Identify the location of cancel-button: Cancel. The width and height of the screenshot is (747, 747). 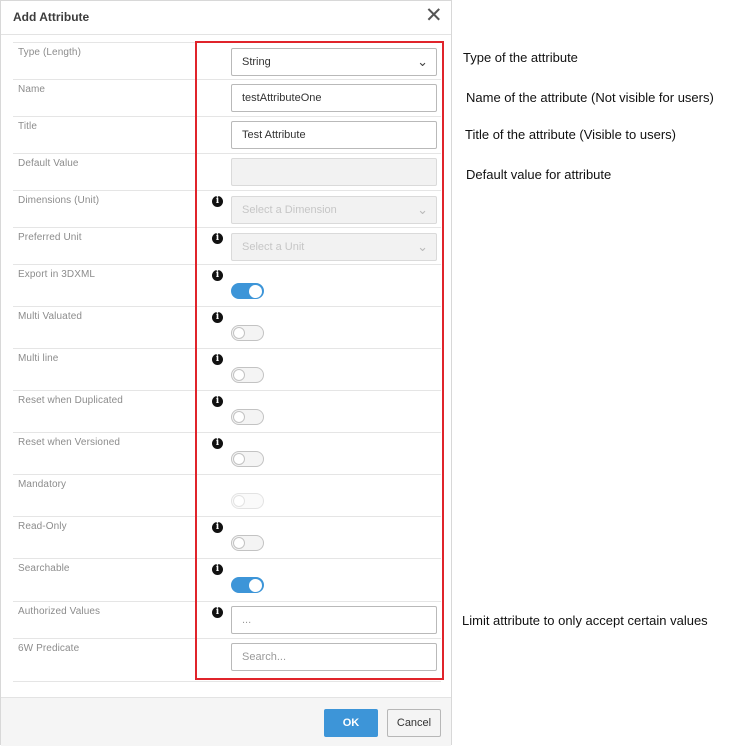
(414, 723).